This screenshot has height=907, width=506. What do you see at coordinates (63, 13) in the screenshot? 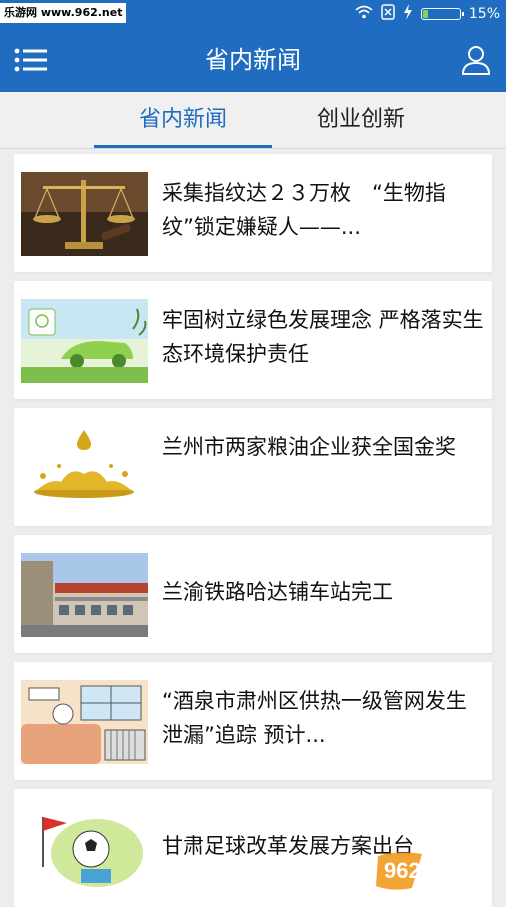
I see `watermark-text: 乐游网 www.962.net` at bounding box center [63, 13].